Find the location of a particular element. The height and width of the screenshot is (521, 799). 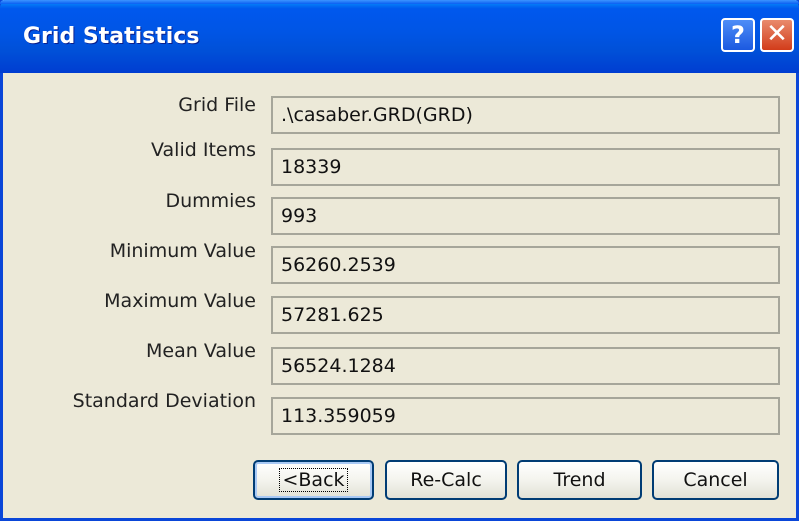

recalc-button-label: Re-Calc is located at coordinates (446, 480).